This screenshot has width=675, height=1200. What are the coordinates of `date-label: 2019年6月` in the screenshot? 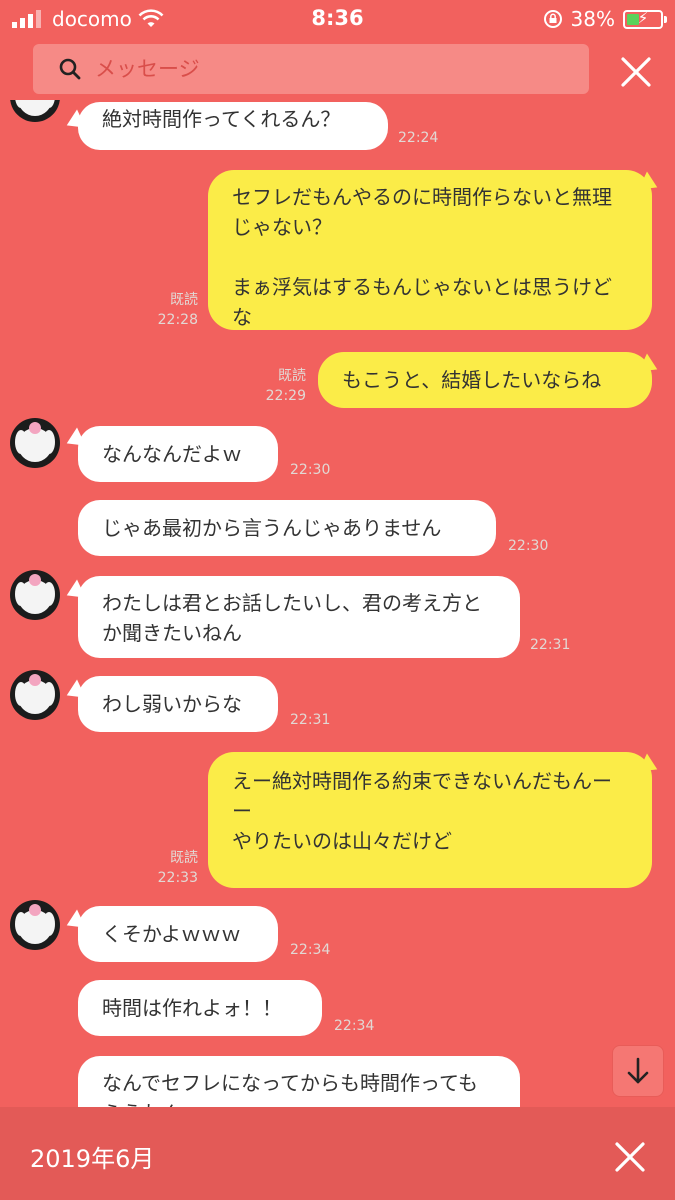 It's located at (92, 1159).